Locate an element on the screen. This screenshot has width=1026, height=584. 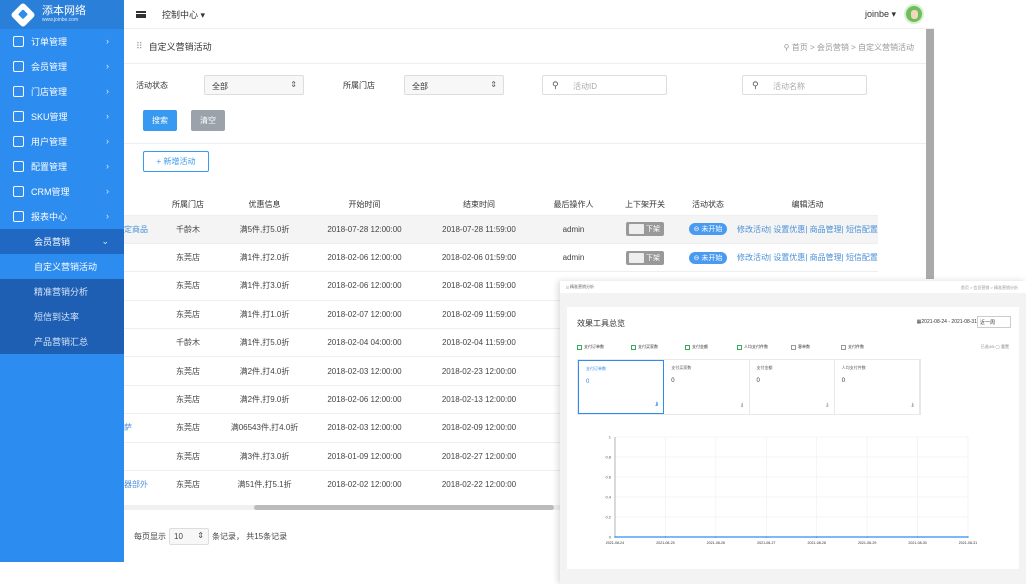
column-header: 上下架开关 is located at coordinates (645, 205).